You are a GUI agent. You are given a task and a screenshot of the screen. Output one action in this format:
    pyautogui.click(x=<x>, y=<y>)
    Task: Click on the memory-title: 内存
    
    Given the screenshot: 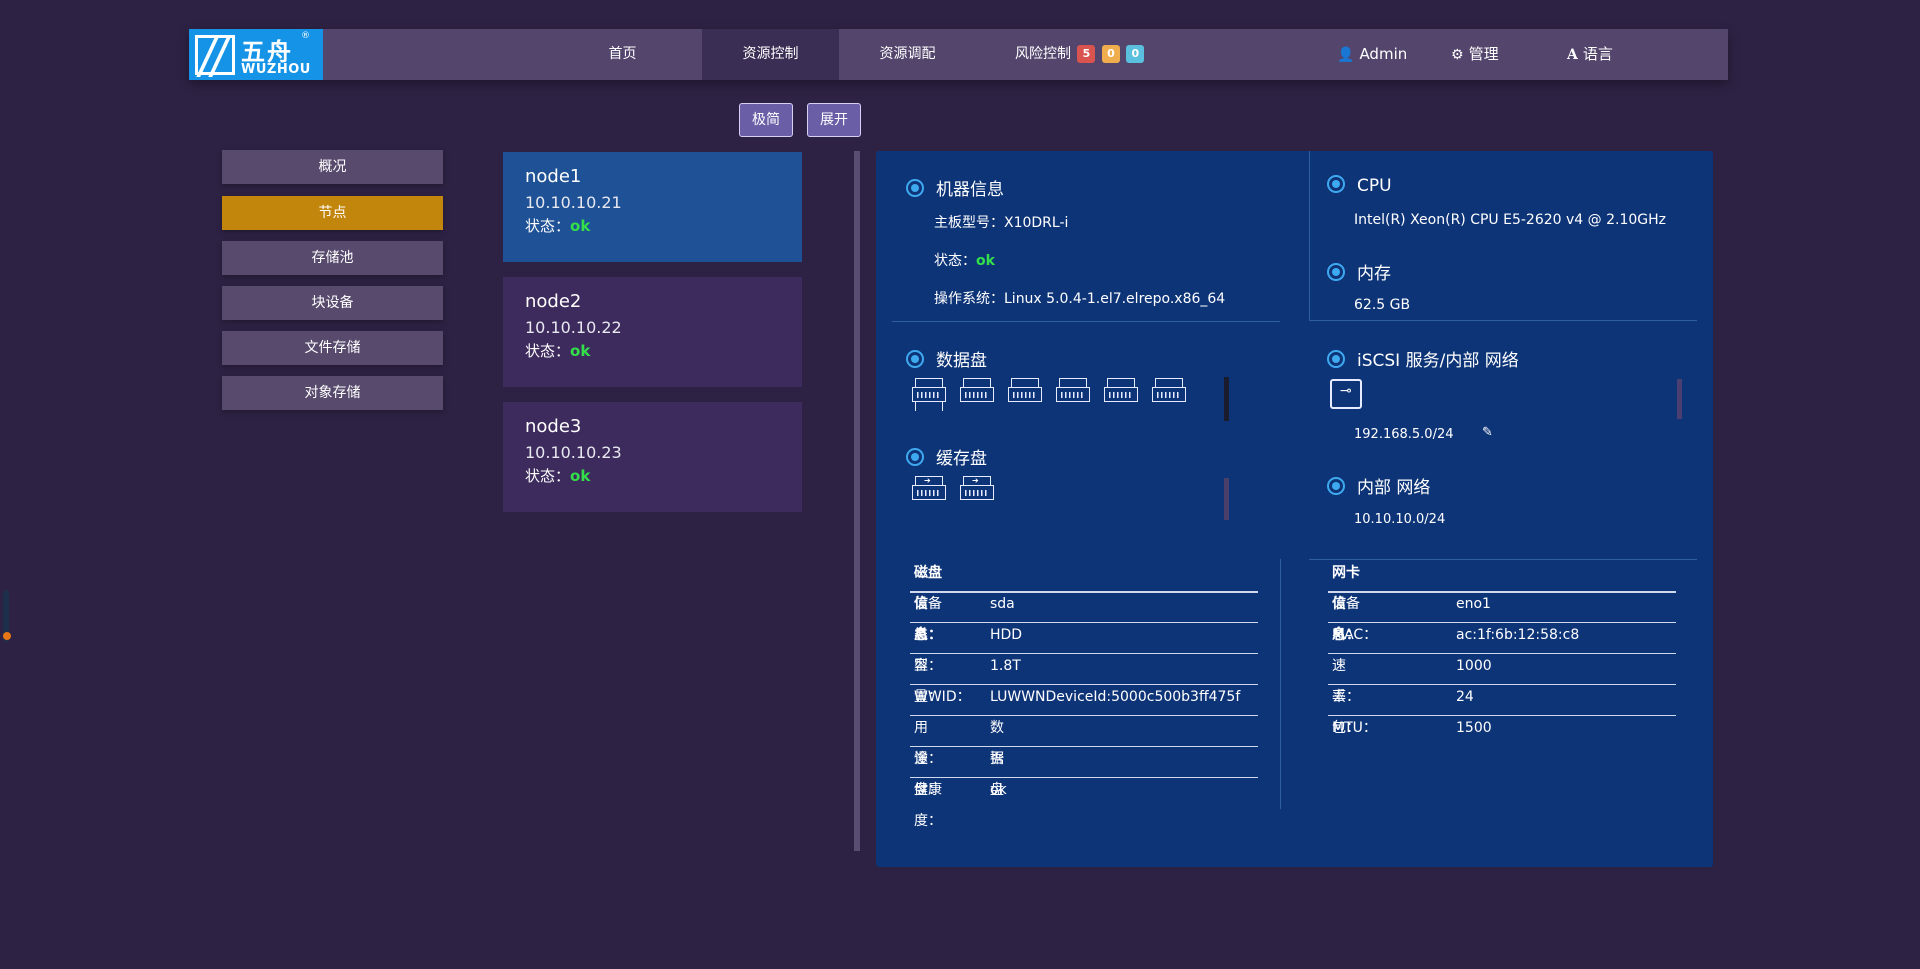 What is the action you would take?
    pyautogui.click(x=1359, y=271)
    